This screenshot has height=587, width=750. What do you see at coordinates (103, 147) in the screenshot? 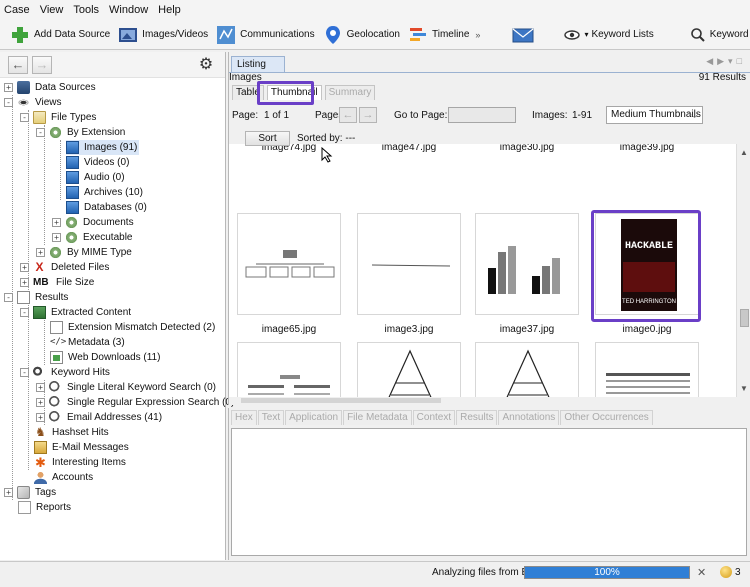
I see `tree-item-images: Images (91)` at bounding box center [103, 147].